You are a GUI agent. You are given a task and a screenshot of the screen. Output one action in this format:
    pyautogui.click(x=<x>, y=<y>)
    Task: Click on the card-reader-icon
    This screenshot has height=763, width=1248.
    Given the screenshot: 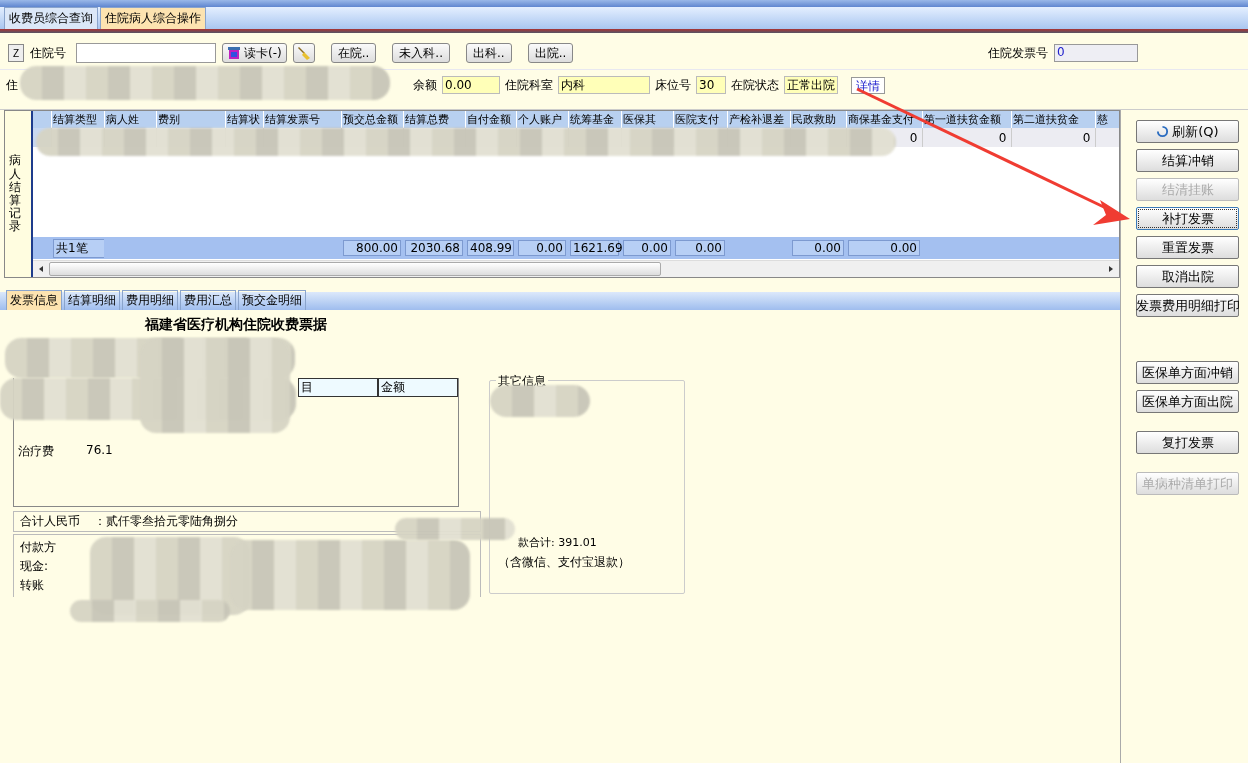 What is the action you would take?
    pyautogui.click(x=234, y=53)
    